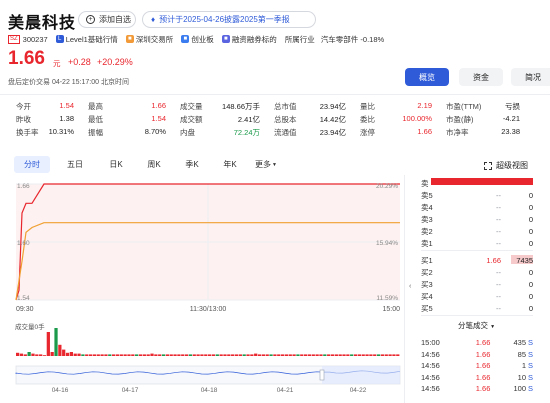 This screenshot has height=403, width=550. What do you see at coordinates (460, 119) in the screenshot?
I see `stat-label: 市盈(静)` at bounding box center [460, 119].